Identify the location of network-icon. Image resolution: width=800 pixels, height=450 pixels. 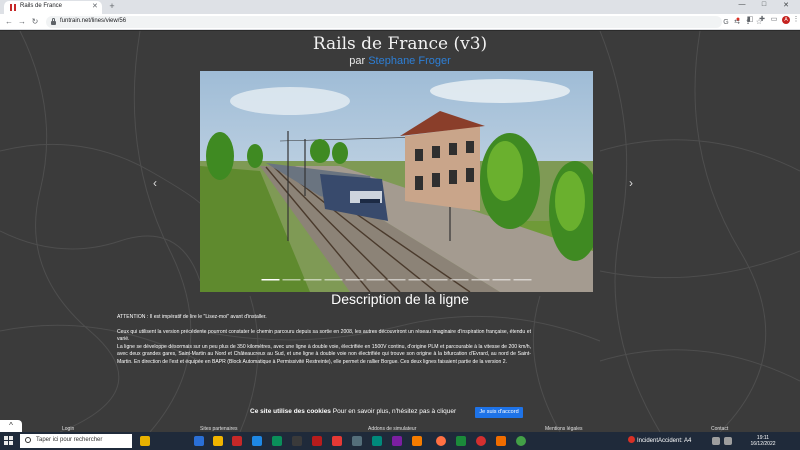
(716, 441).